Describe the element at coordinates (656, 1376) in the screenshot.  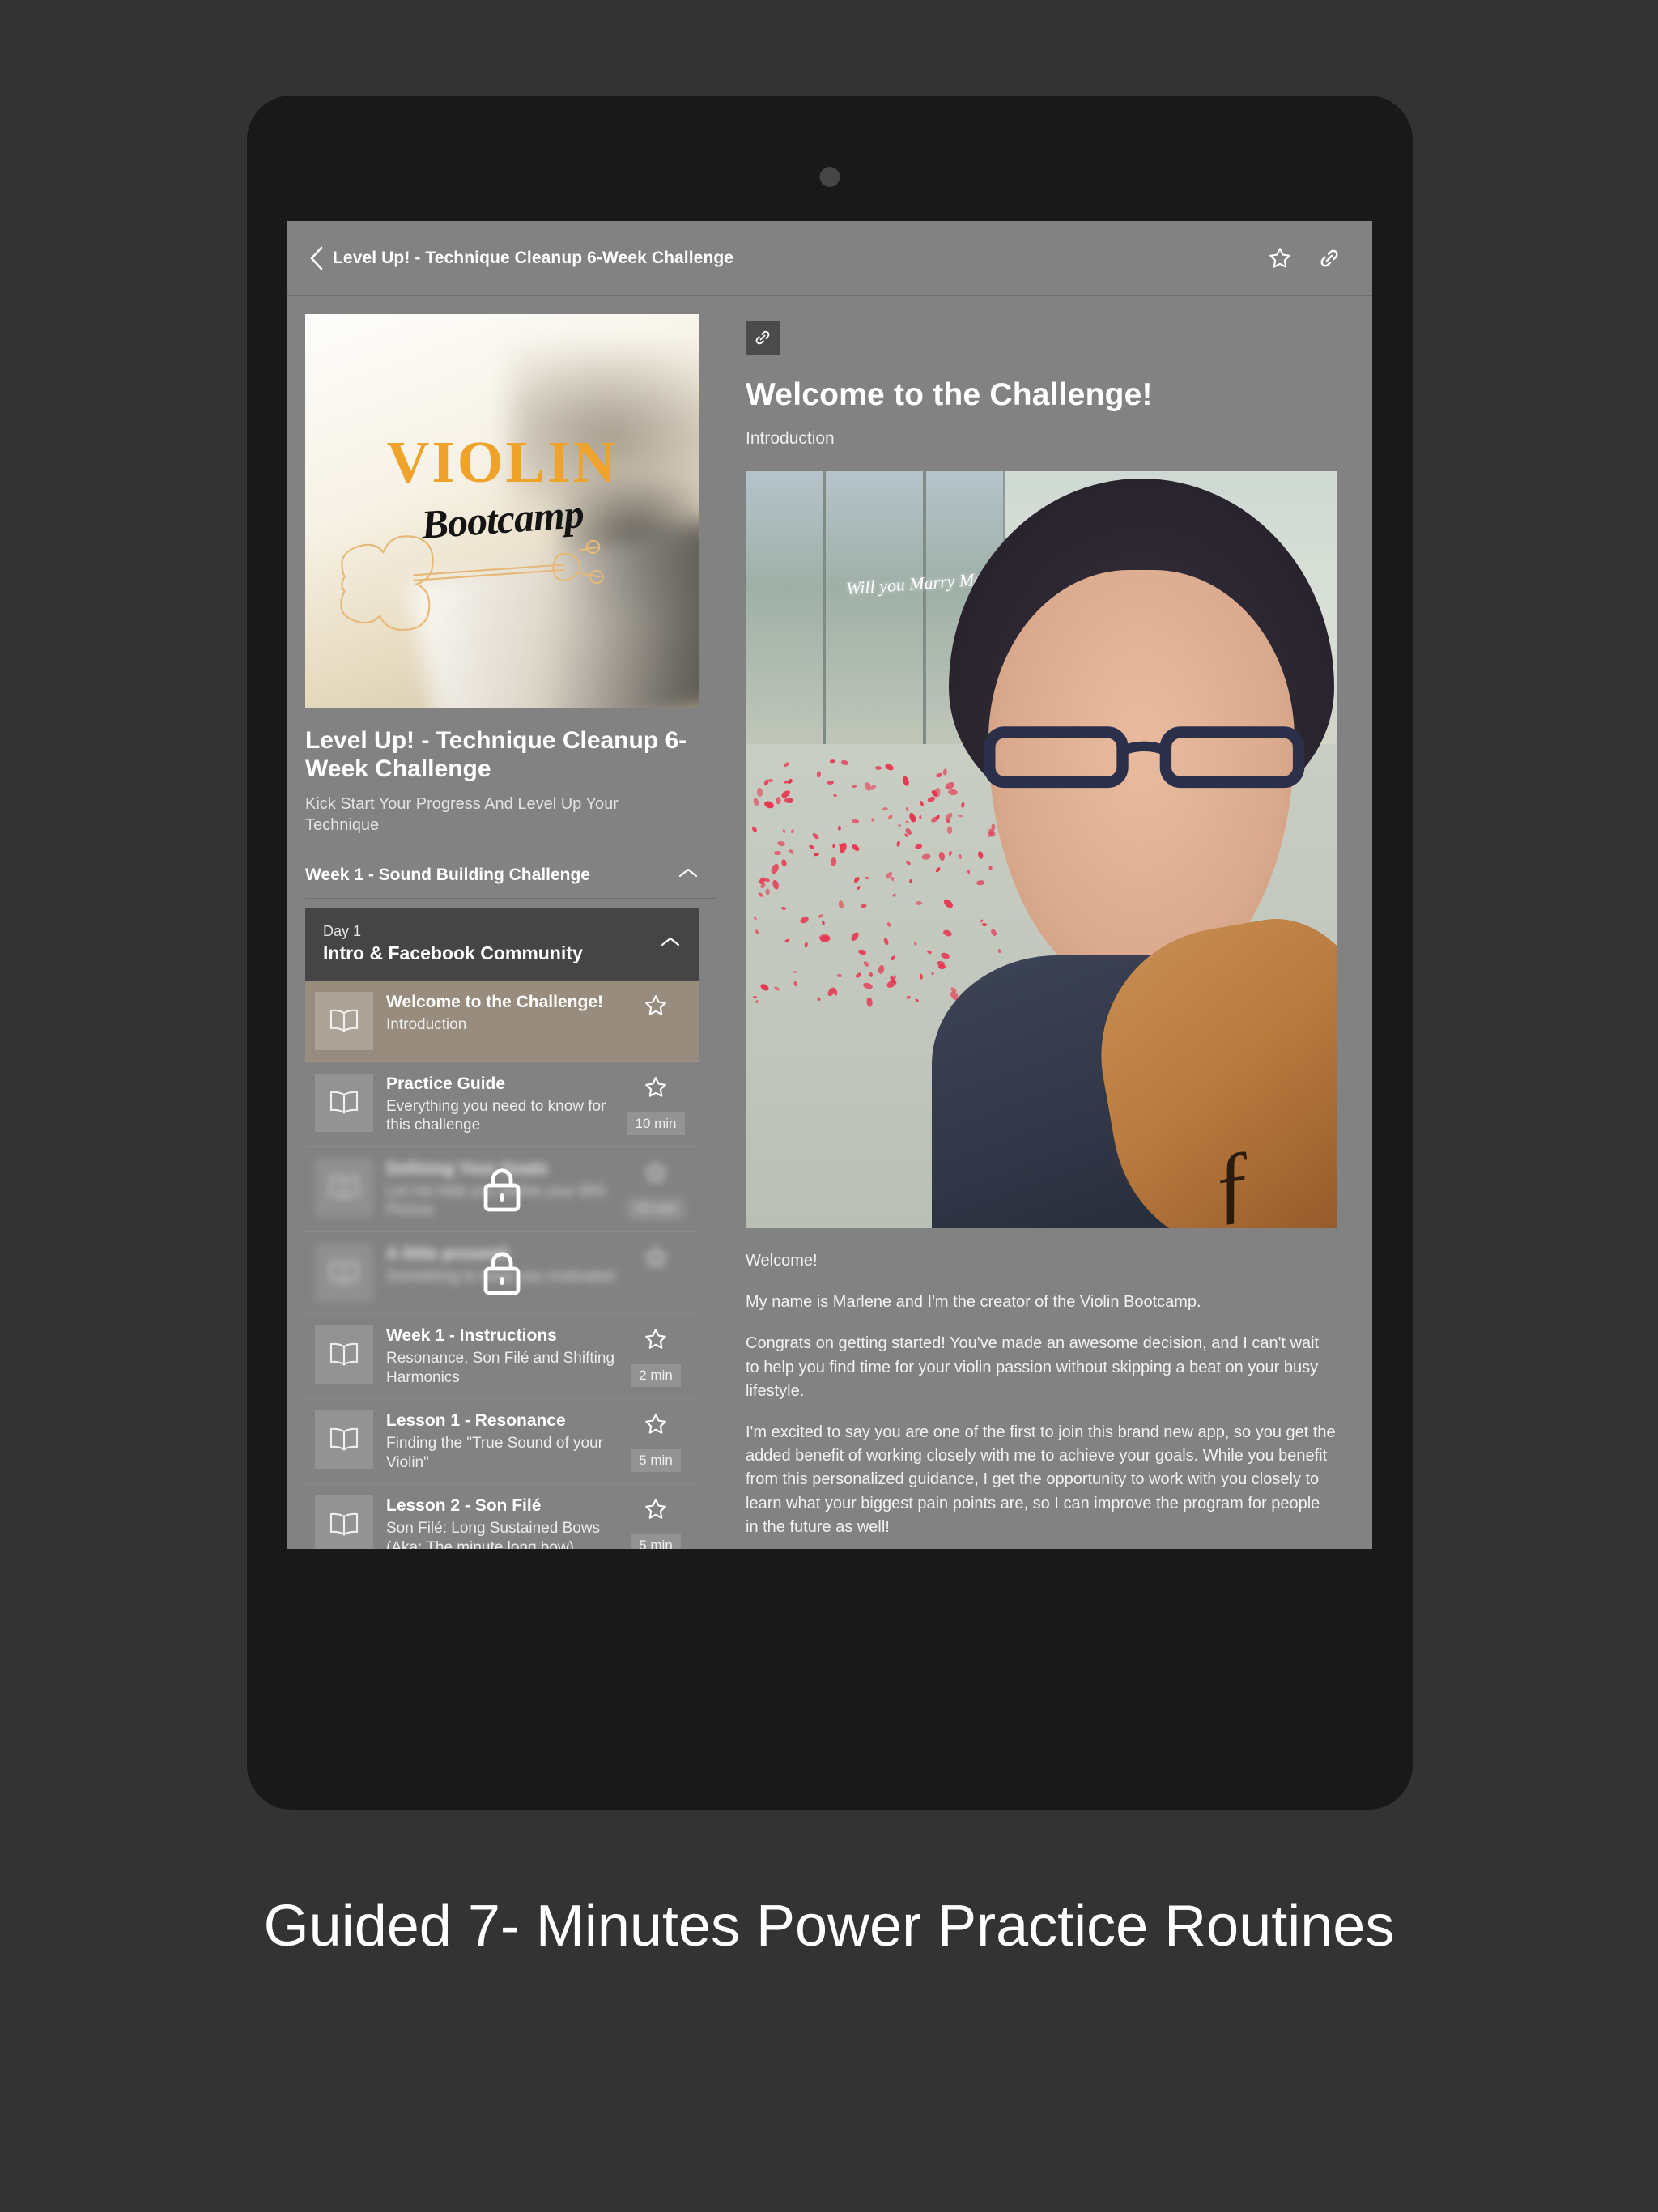
I see `duration-badge: 2 min` at that location.